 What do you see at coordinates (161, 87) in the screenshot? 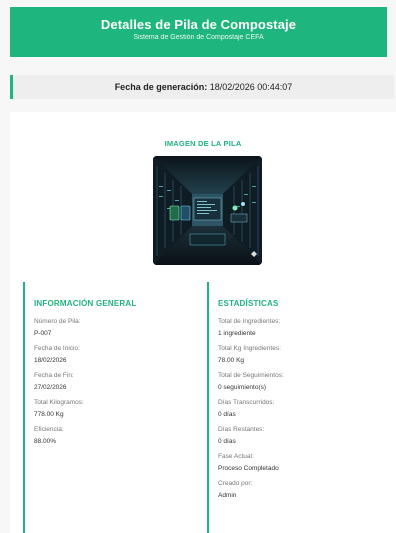
I see `generation-date-label: Fecha de generación:` at bounding box center [161, 87].